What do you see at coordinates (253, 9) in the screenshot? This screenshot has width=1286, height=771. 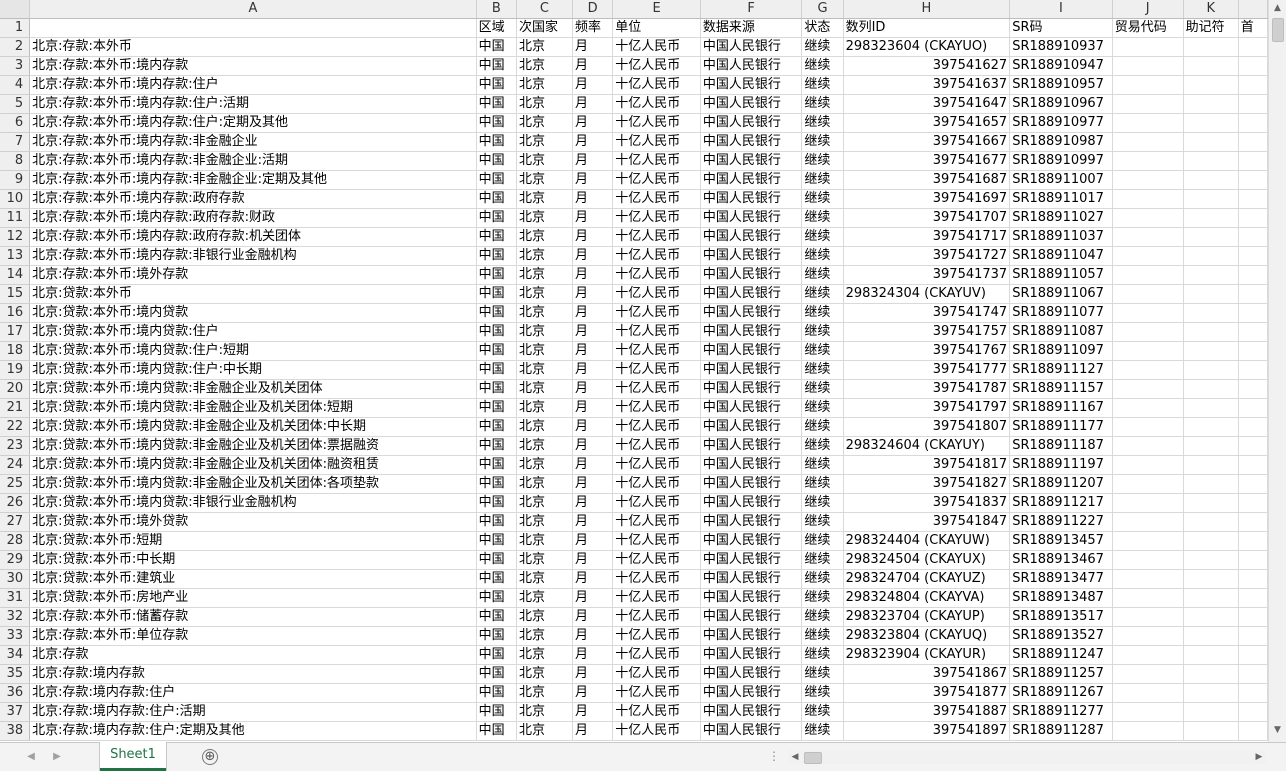 I see `column-header-a: A` at bounding box center [253, 9].